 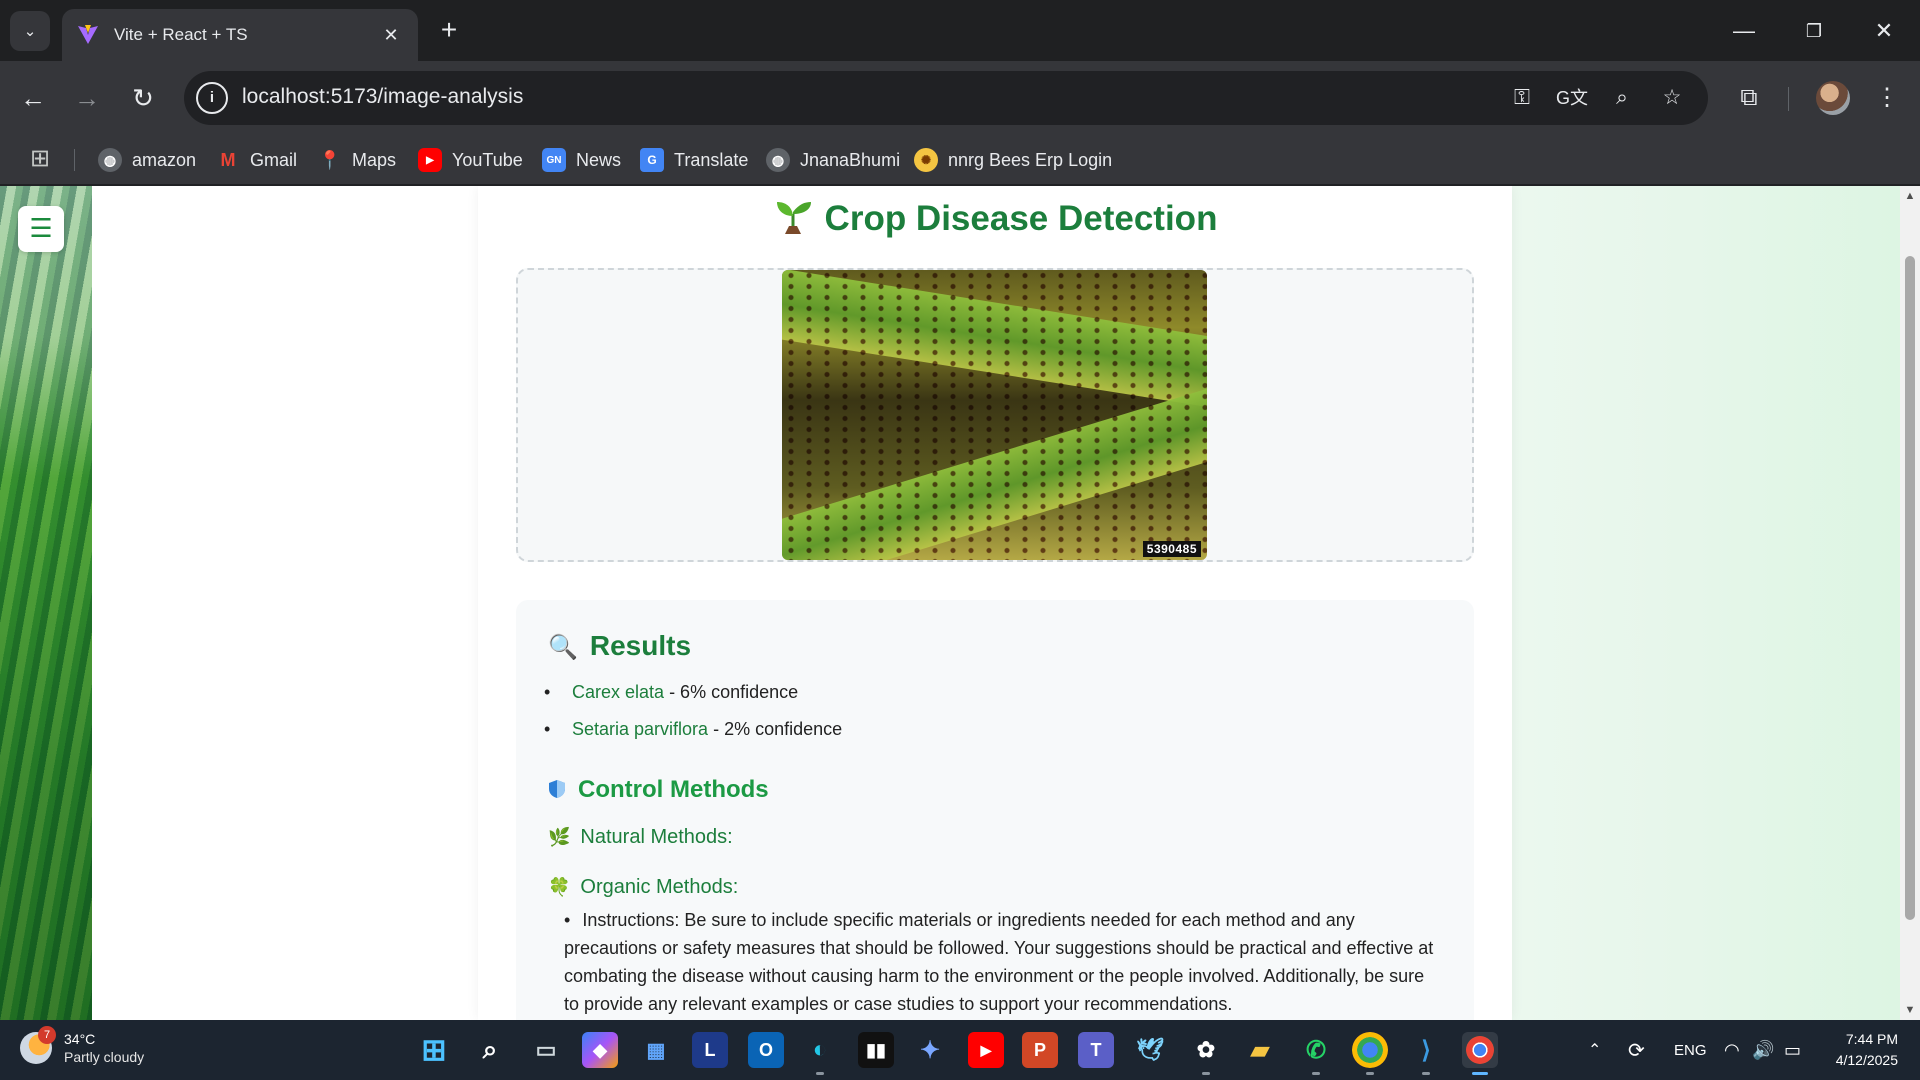 What do you see at coordinates (330, 159) in the screenshot?
I see `maps-icon: 📍` at bounding box center [330, 159].